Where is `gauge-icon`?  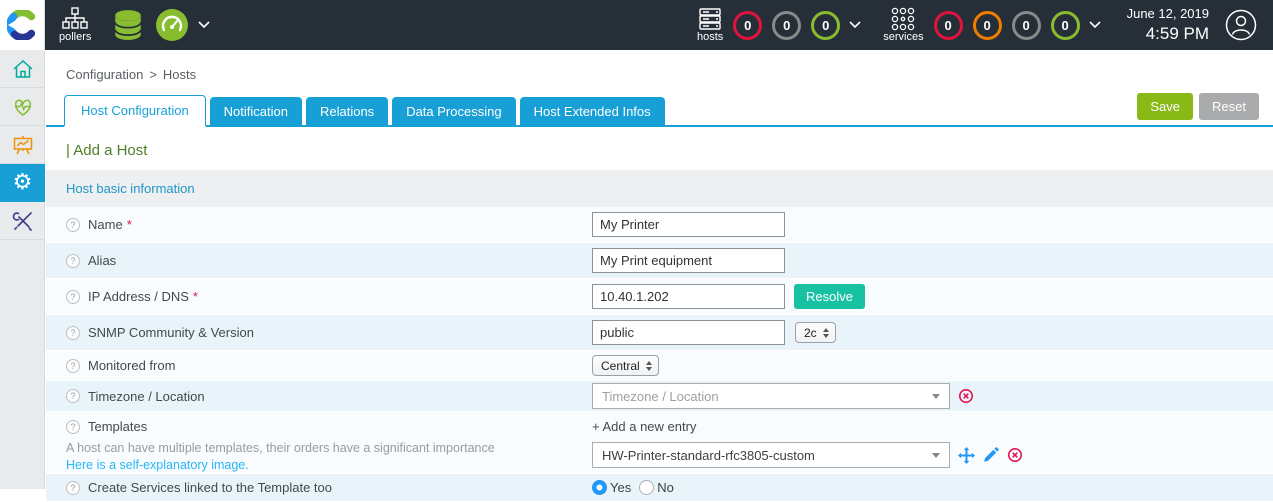
gauge-icon is located at coordinates (172, 25).